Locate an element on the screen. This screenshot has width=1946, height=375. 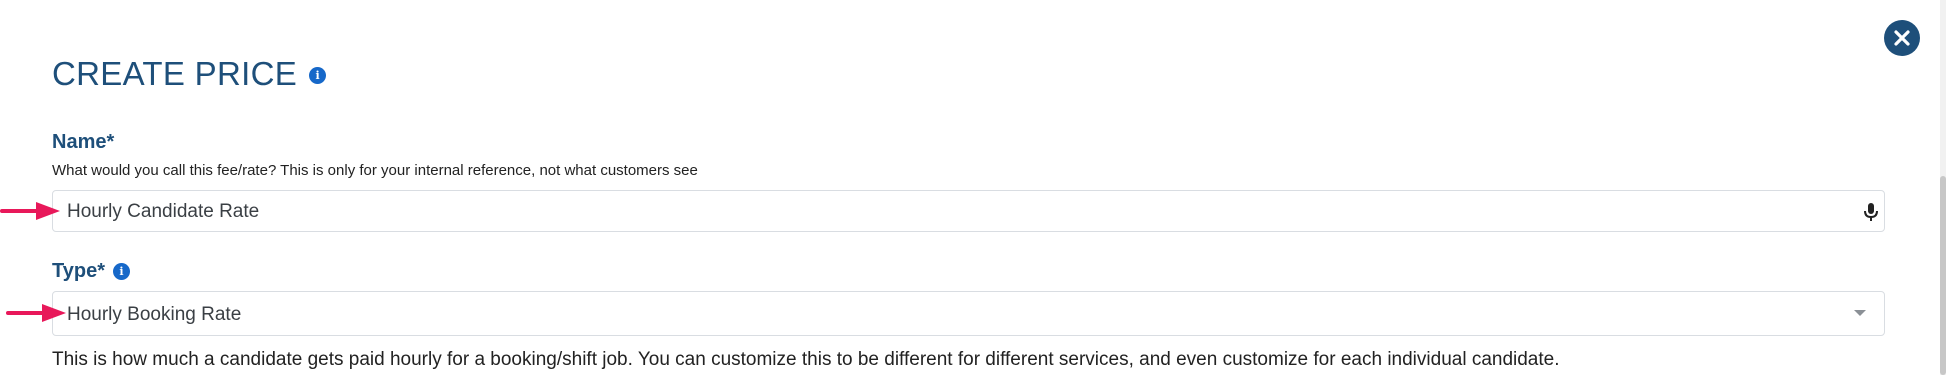
close-icon is located at coordinates (1902, 38).